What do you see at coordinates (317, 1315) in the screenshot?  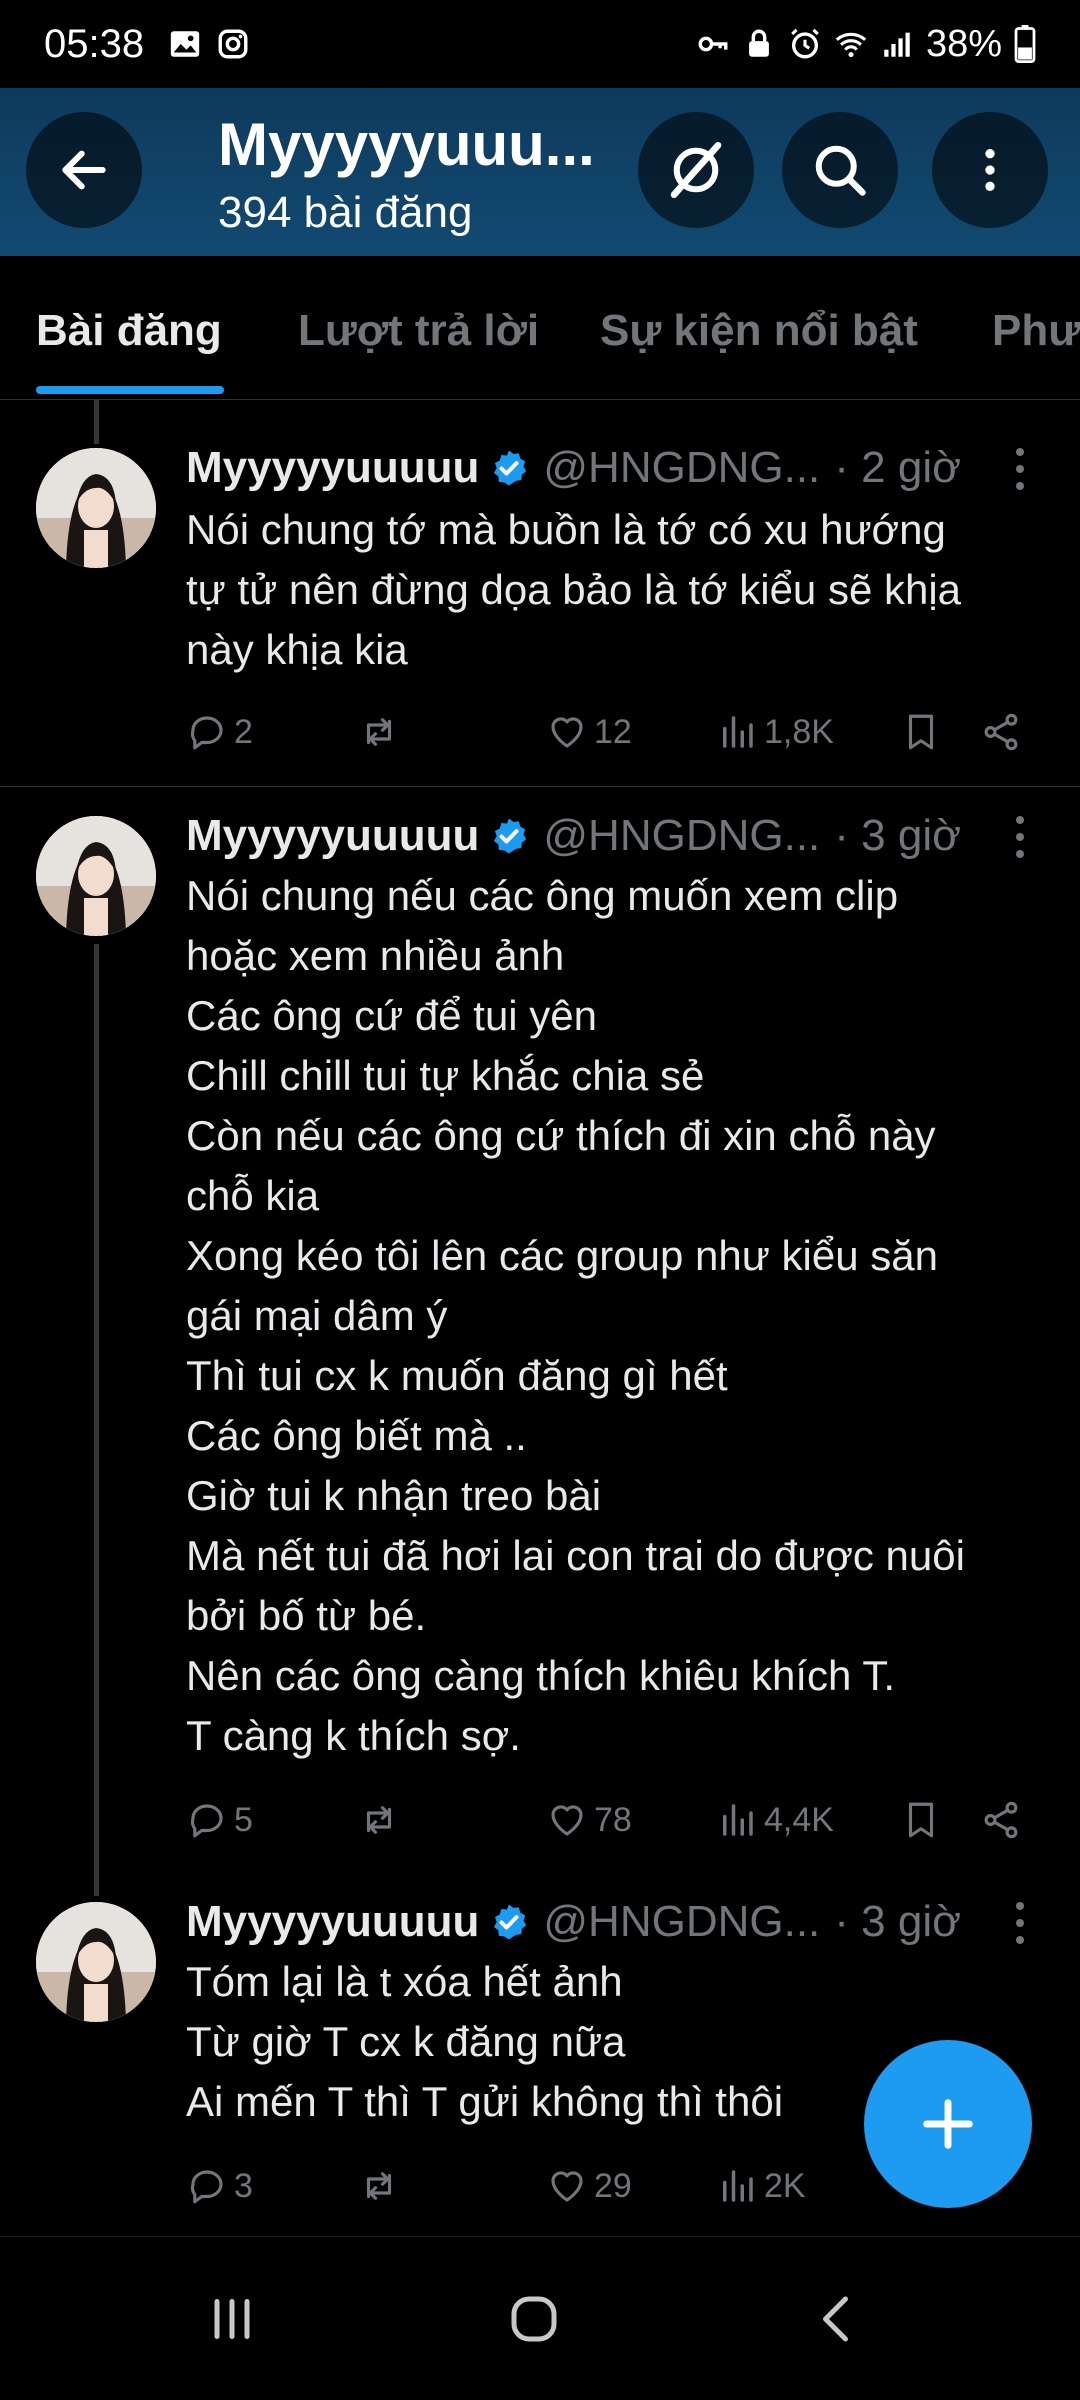 I see `post-line: gái mại dâm ý` at bounding box center [317, 1315].